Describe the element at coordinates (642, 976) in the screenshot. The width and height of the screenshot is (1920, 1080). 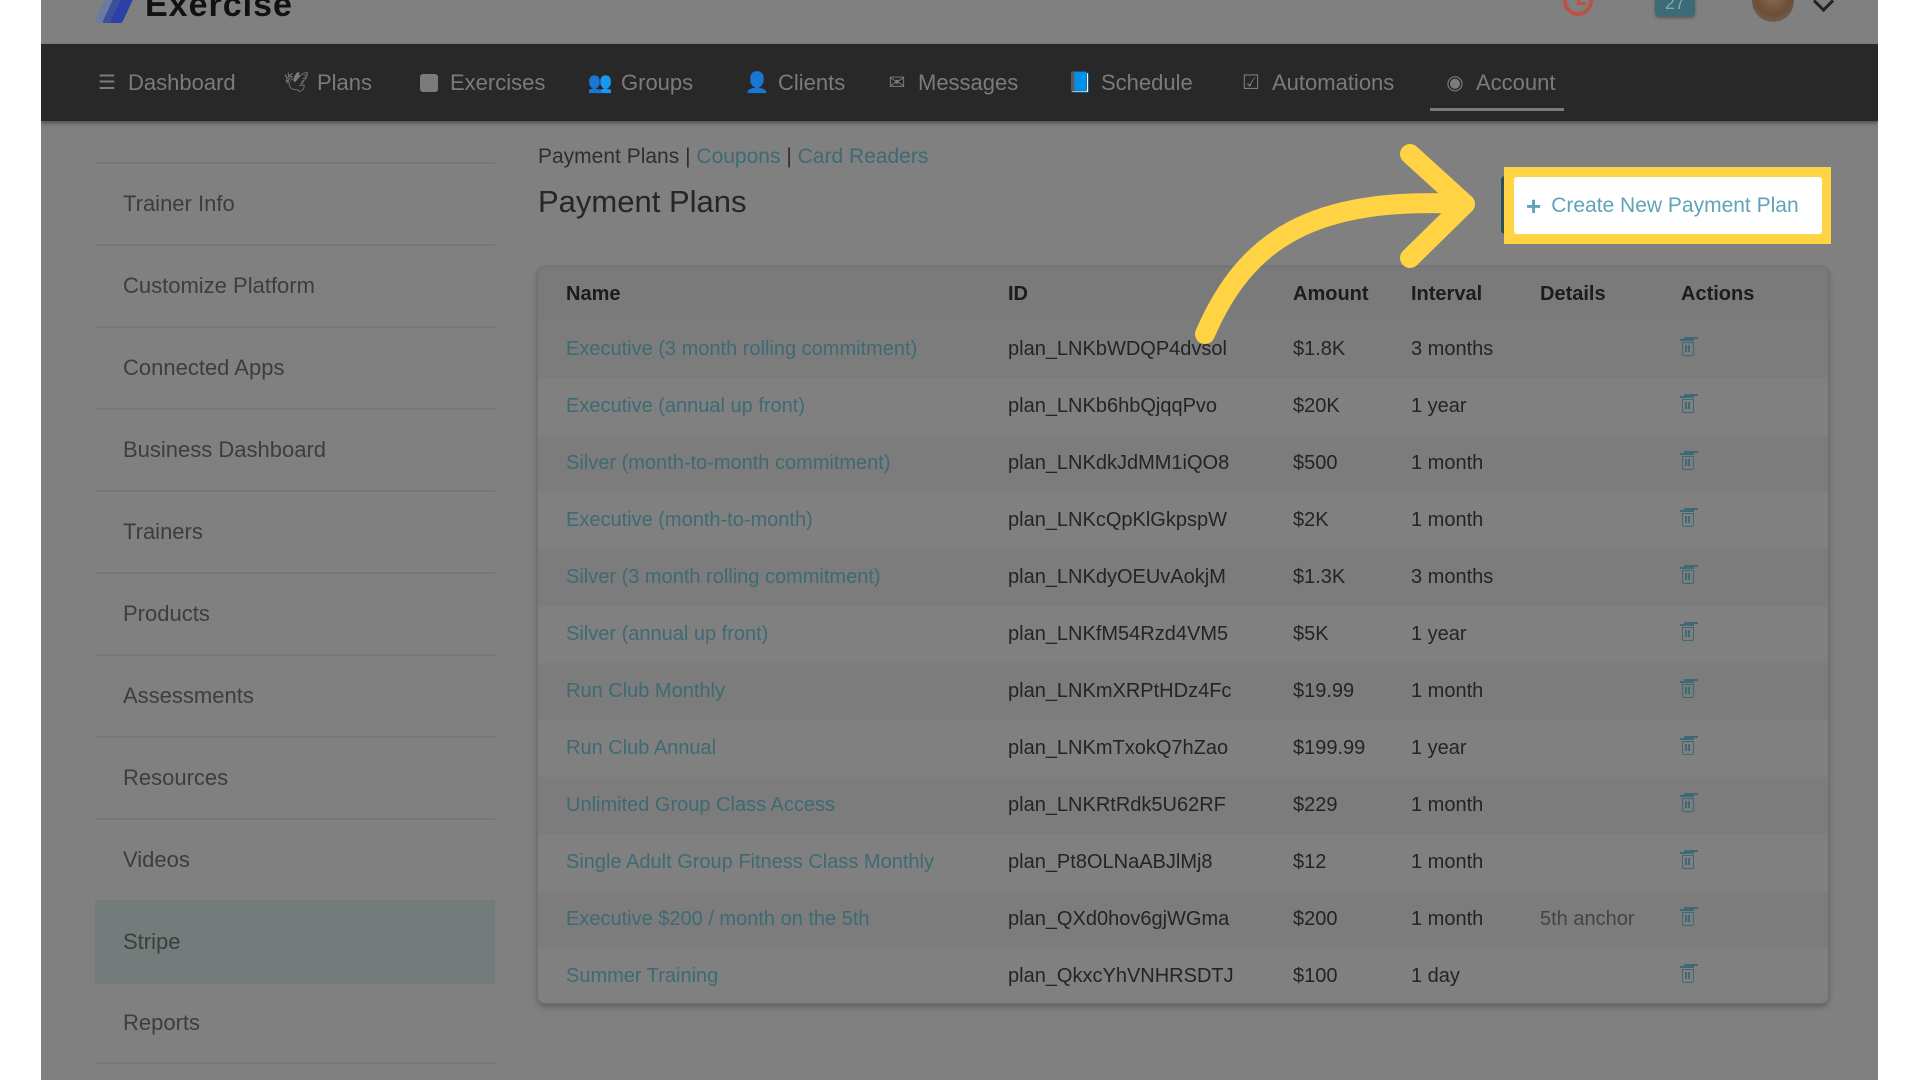
I see `plan-name-link: Summer Training` at that location.